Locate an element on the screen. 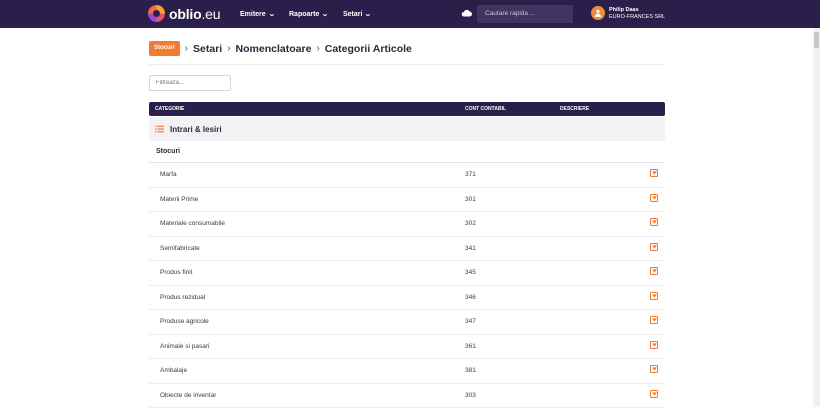 Image resolution: width=820 pixels, height=408 pixels. filter-input is located at coordinates (190, 83).